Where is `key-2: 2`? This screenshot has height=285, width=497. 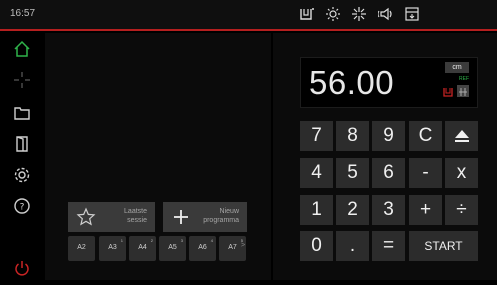
key-2: 2 is located at coordinates (352, 210).